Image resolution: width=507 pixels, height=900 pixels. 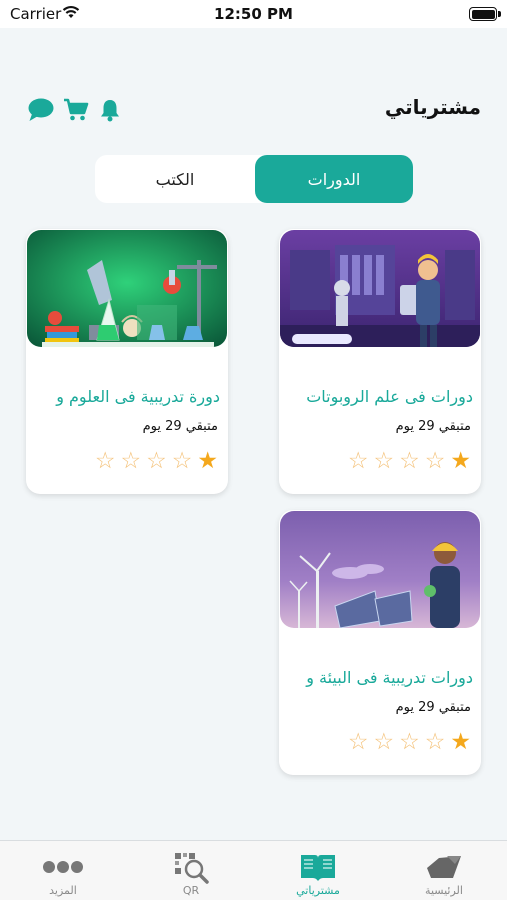 I want to click on tab-label: الرئيسية, so click(x=444, y=890).